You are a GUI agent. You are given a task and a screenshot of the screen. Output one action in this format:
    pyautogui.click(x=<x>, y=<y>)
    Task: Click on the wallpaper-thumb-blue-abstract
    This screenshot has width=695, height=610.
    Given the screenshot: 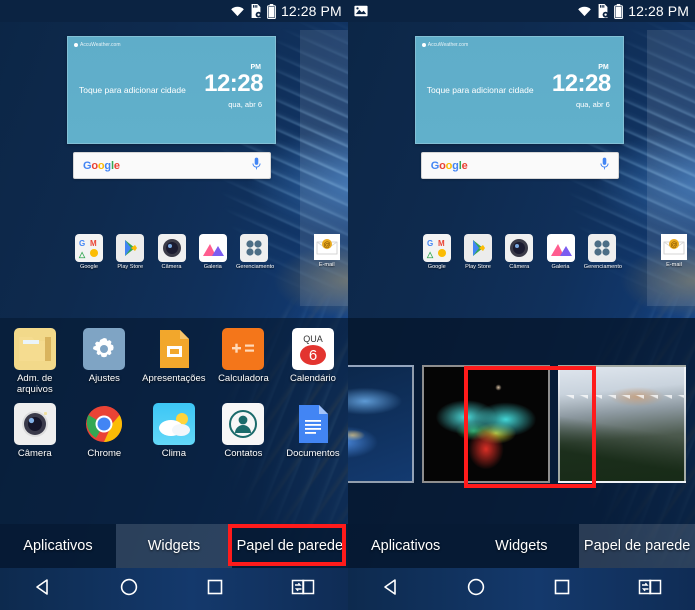 What is the action you would take?
    pyautogui.click(x=380, y=424)
    